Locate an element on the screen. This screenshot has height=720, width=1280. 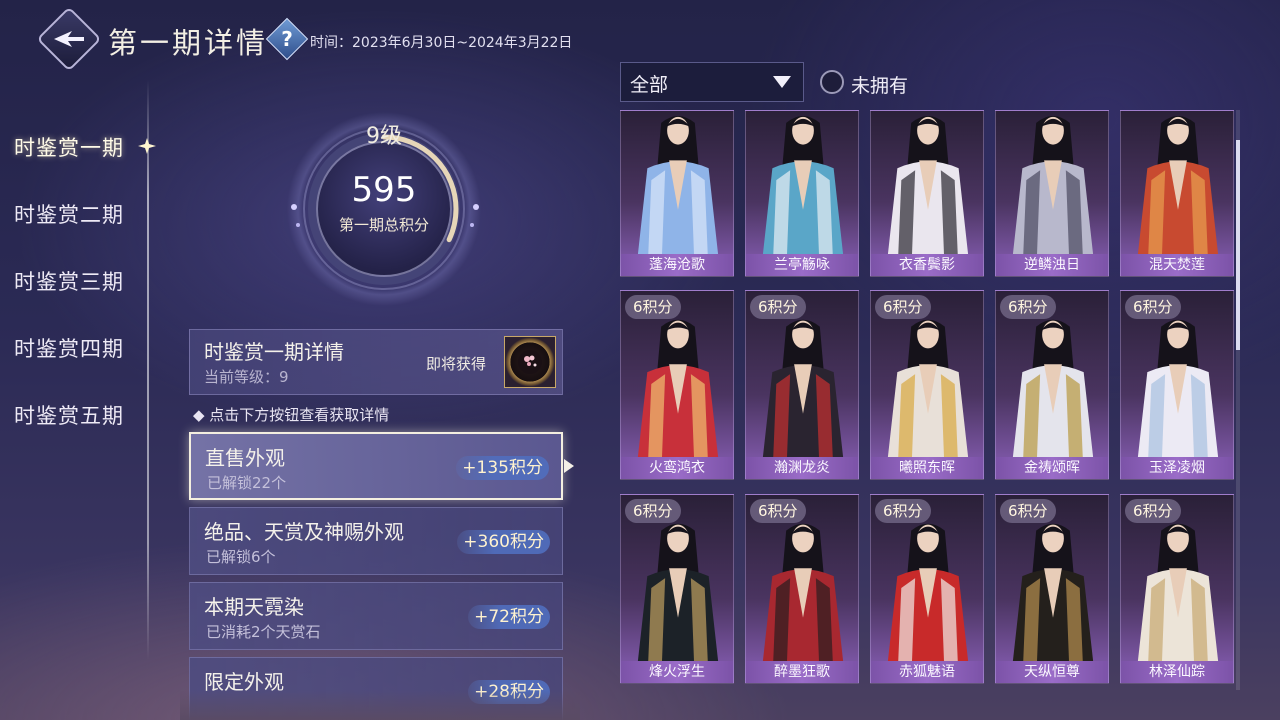
nav-item-period-3: 时鉴赏三期 is located at coordinates (69, 281).